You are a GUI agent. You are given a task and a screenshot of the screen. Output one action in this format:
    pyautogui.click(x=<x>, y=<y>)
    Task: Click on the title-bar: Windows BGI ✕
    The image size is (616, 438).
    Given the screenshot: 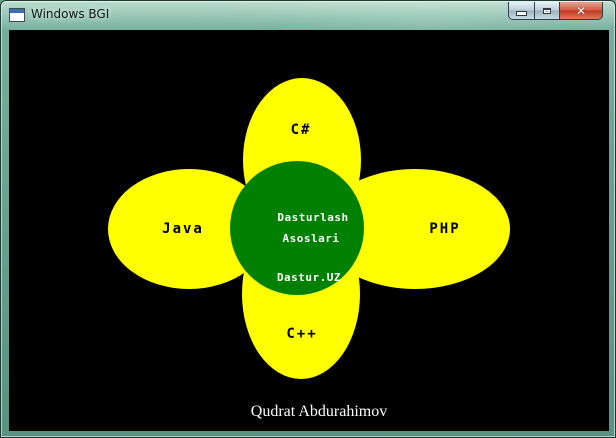 What is the action you would take?
    pyautogui.click(x=308, y=15)
    